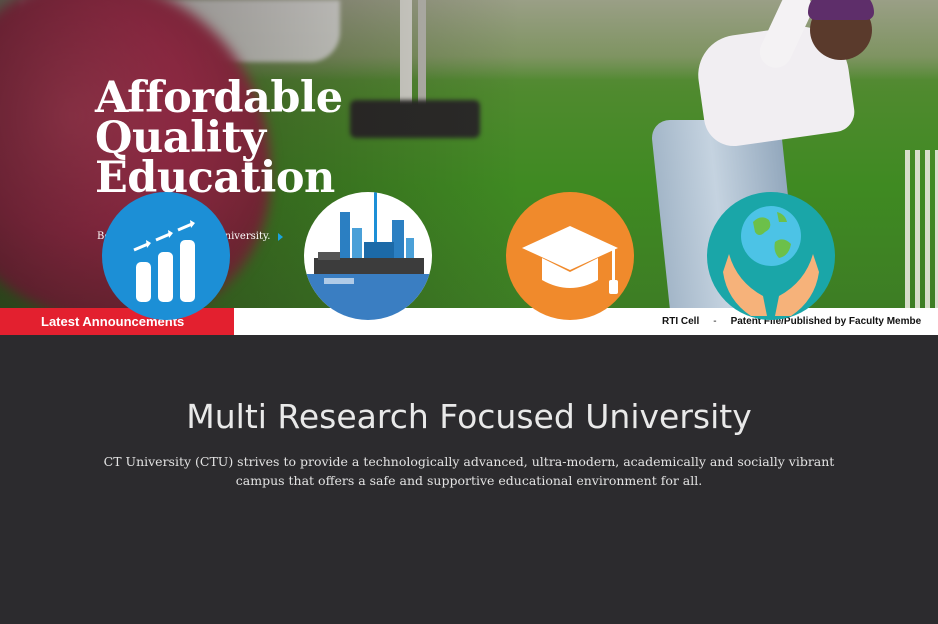 This screenshot has height=624, width=938. I want to click on feature-industry, so click(368, 256).